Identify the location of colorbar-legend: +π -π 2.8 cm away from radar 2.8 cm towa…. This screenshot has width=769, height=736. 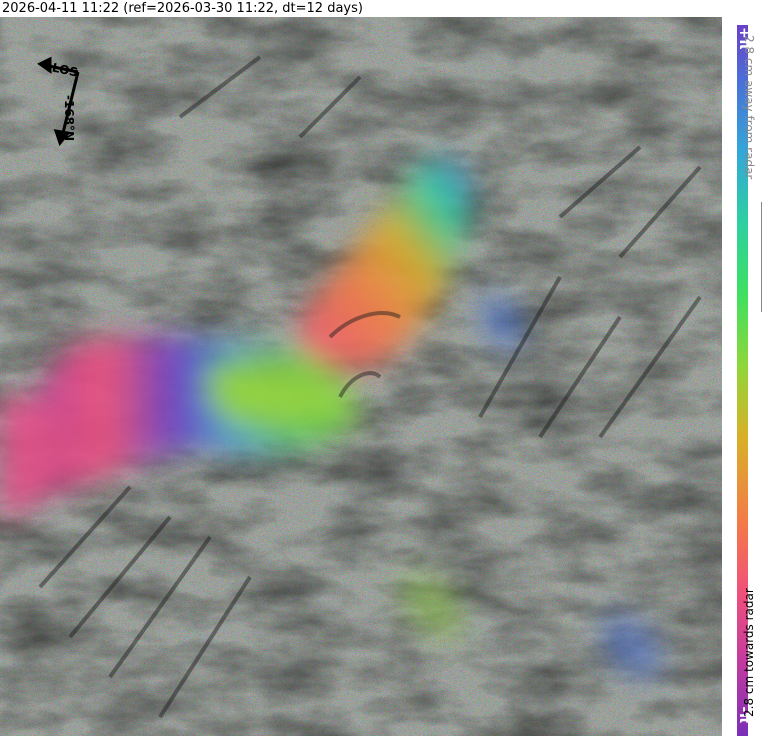
(745, 376).